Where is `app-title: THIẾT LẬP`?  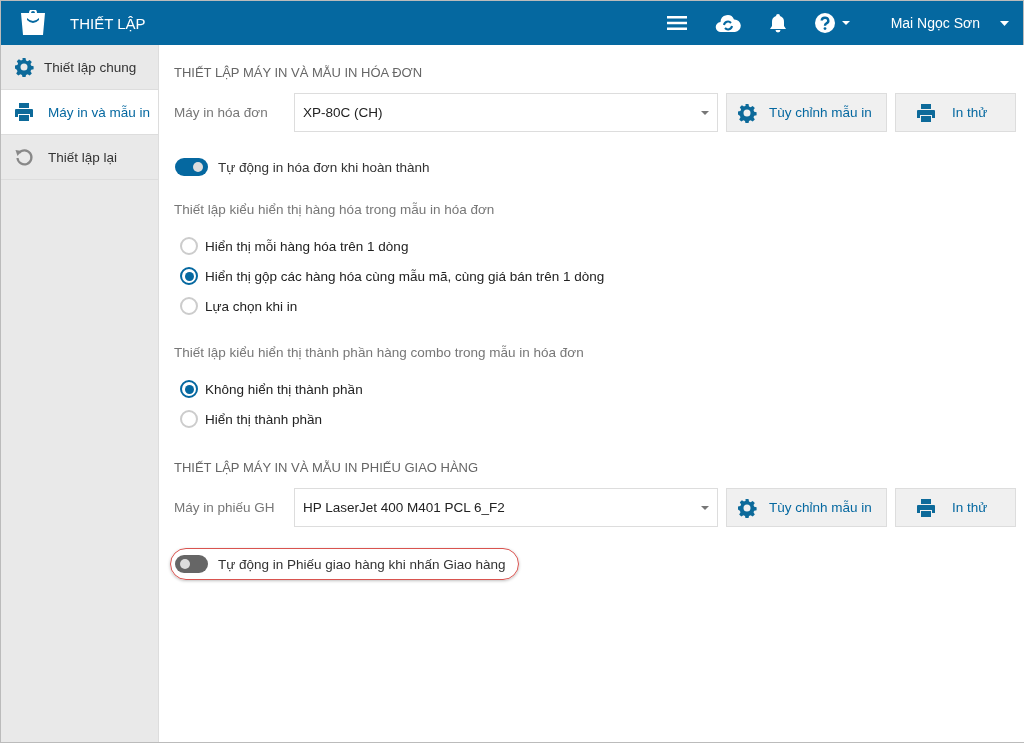 app-title: THIẾT LẬP is located at coordinates (108, 23).